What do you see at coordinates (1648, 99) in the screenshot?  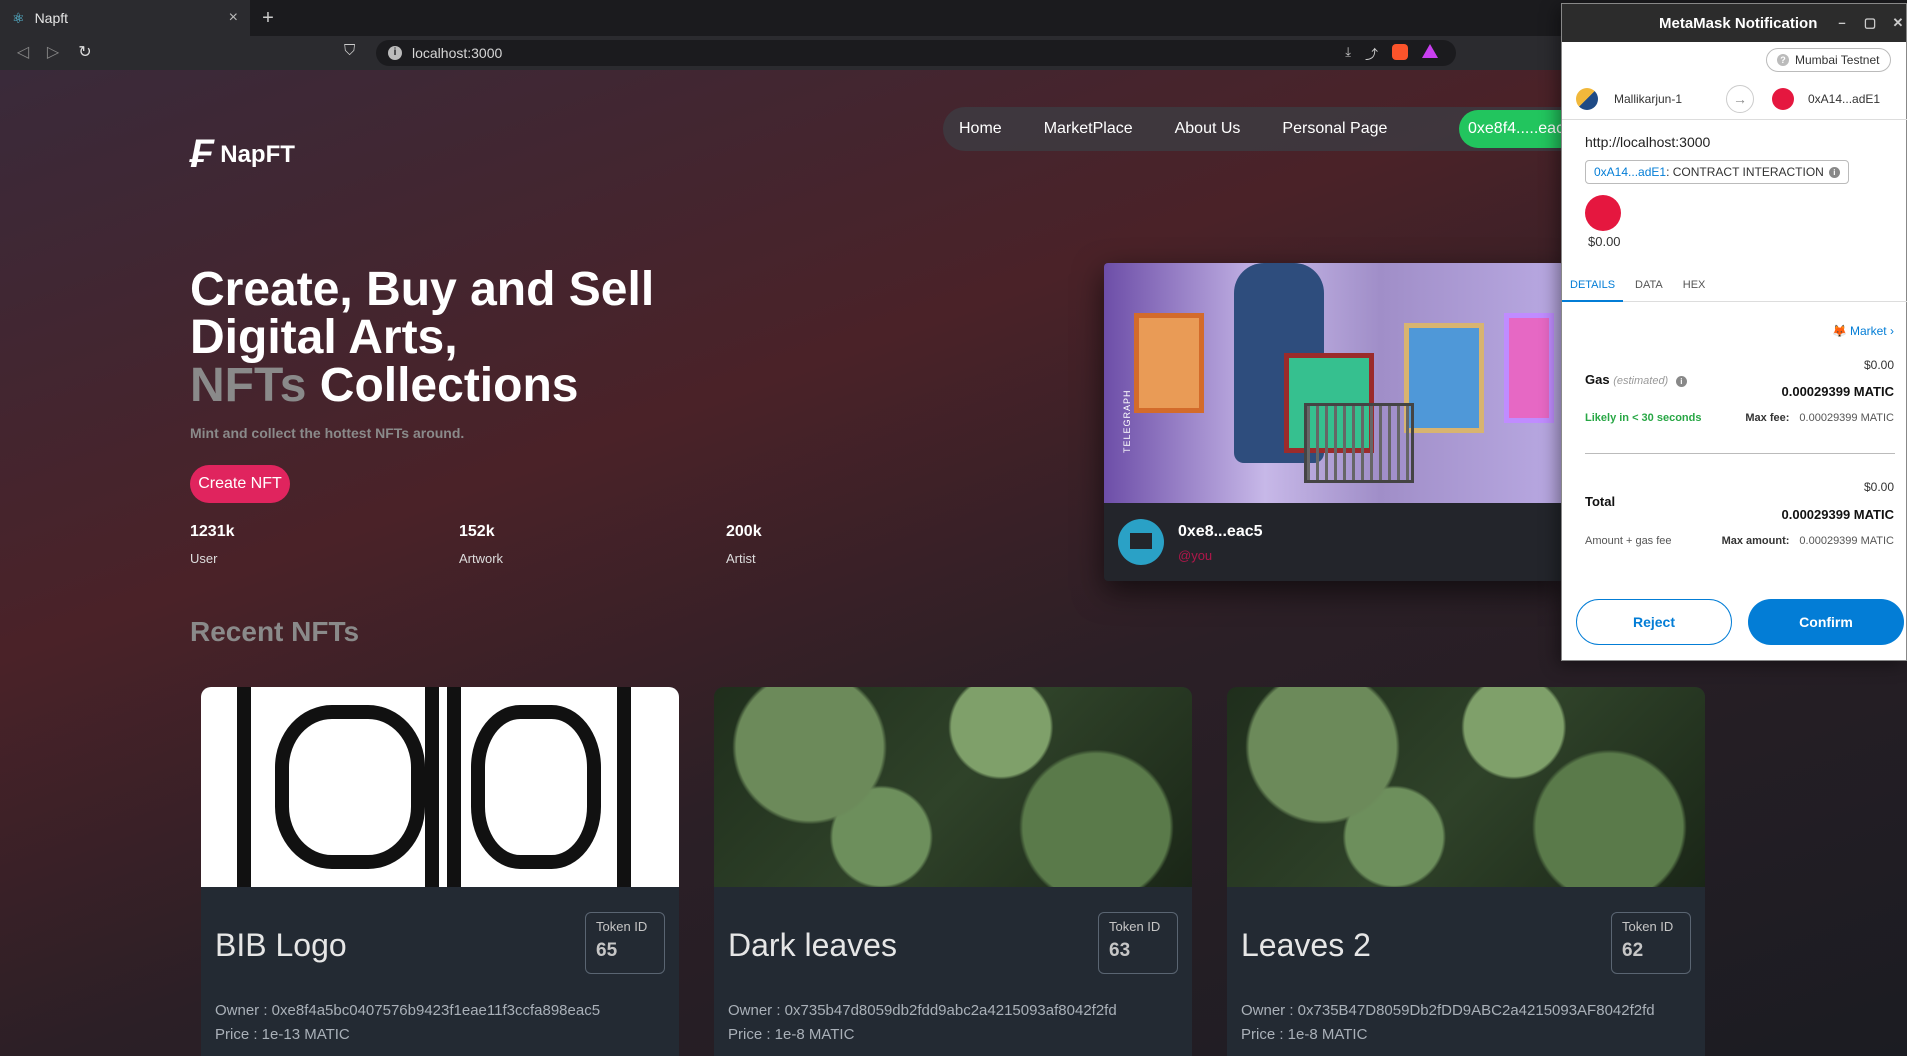 I see `from-account-name: Mallikarjun-1` at bounding box center [1648, 99].